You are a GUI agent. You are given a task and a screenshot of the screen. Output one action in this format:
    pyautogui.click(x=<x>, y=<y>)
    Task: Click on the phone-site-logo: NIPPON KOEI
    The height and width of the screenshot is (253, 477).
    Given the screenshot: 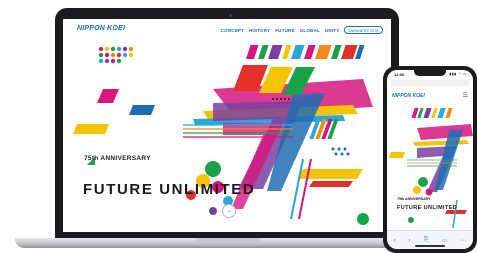 What is the action you would take?
    pyautogui.click(x=408, y=96)
    